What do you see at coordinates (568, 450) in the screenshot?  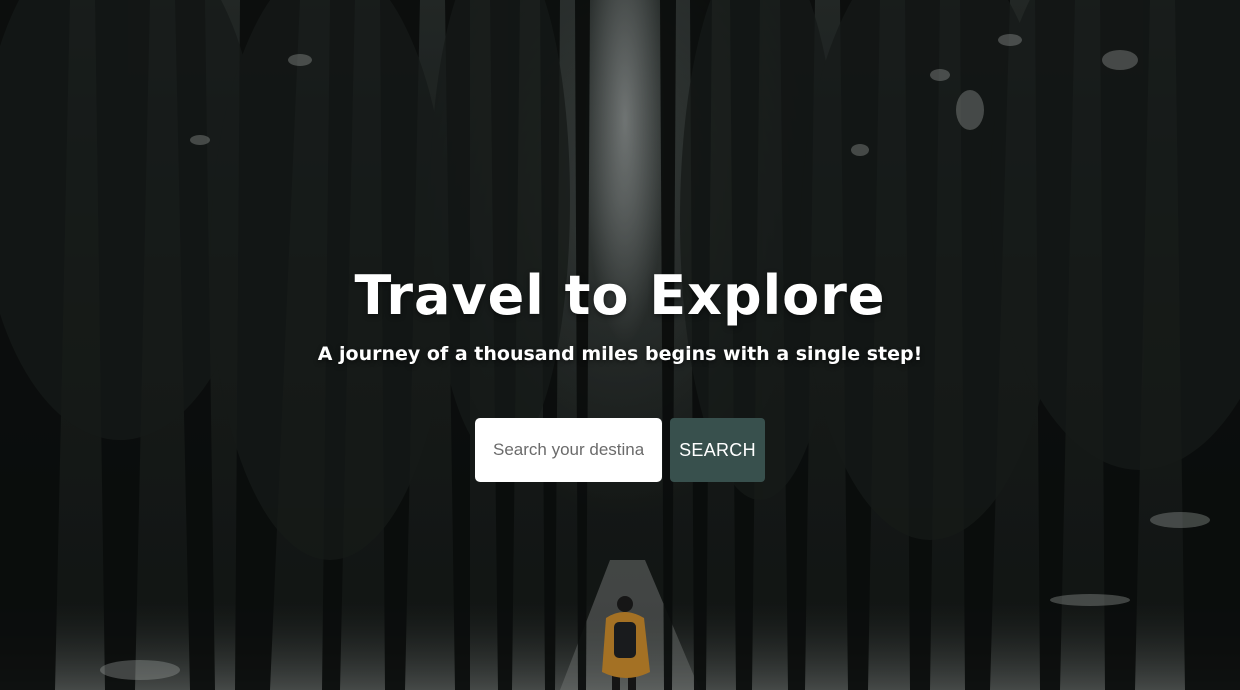 I see `destination-search-input` at bounding box center [568, 450].